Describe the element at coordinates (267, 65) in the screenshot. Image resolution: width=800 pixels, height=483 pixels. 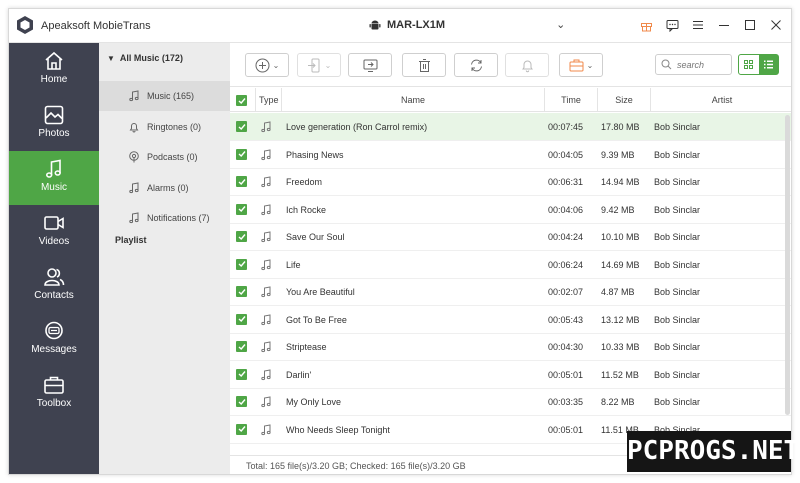
I see `add-button: ⌄` at that location.